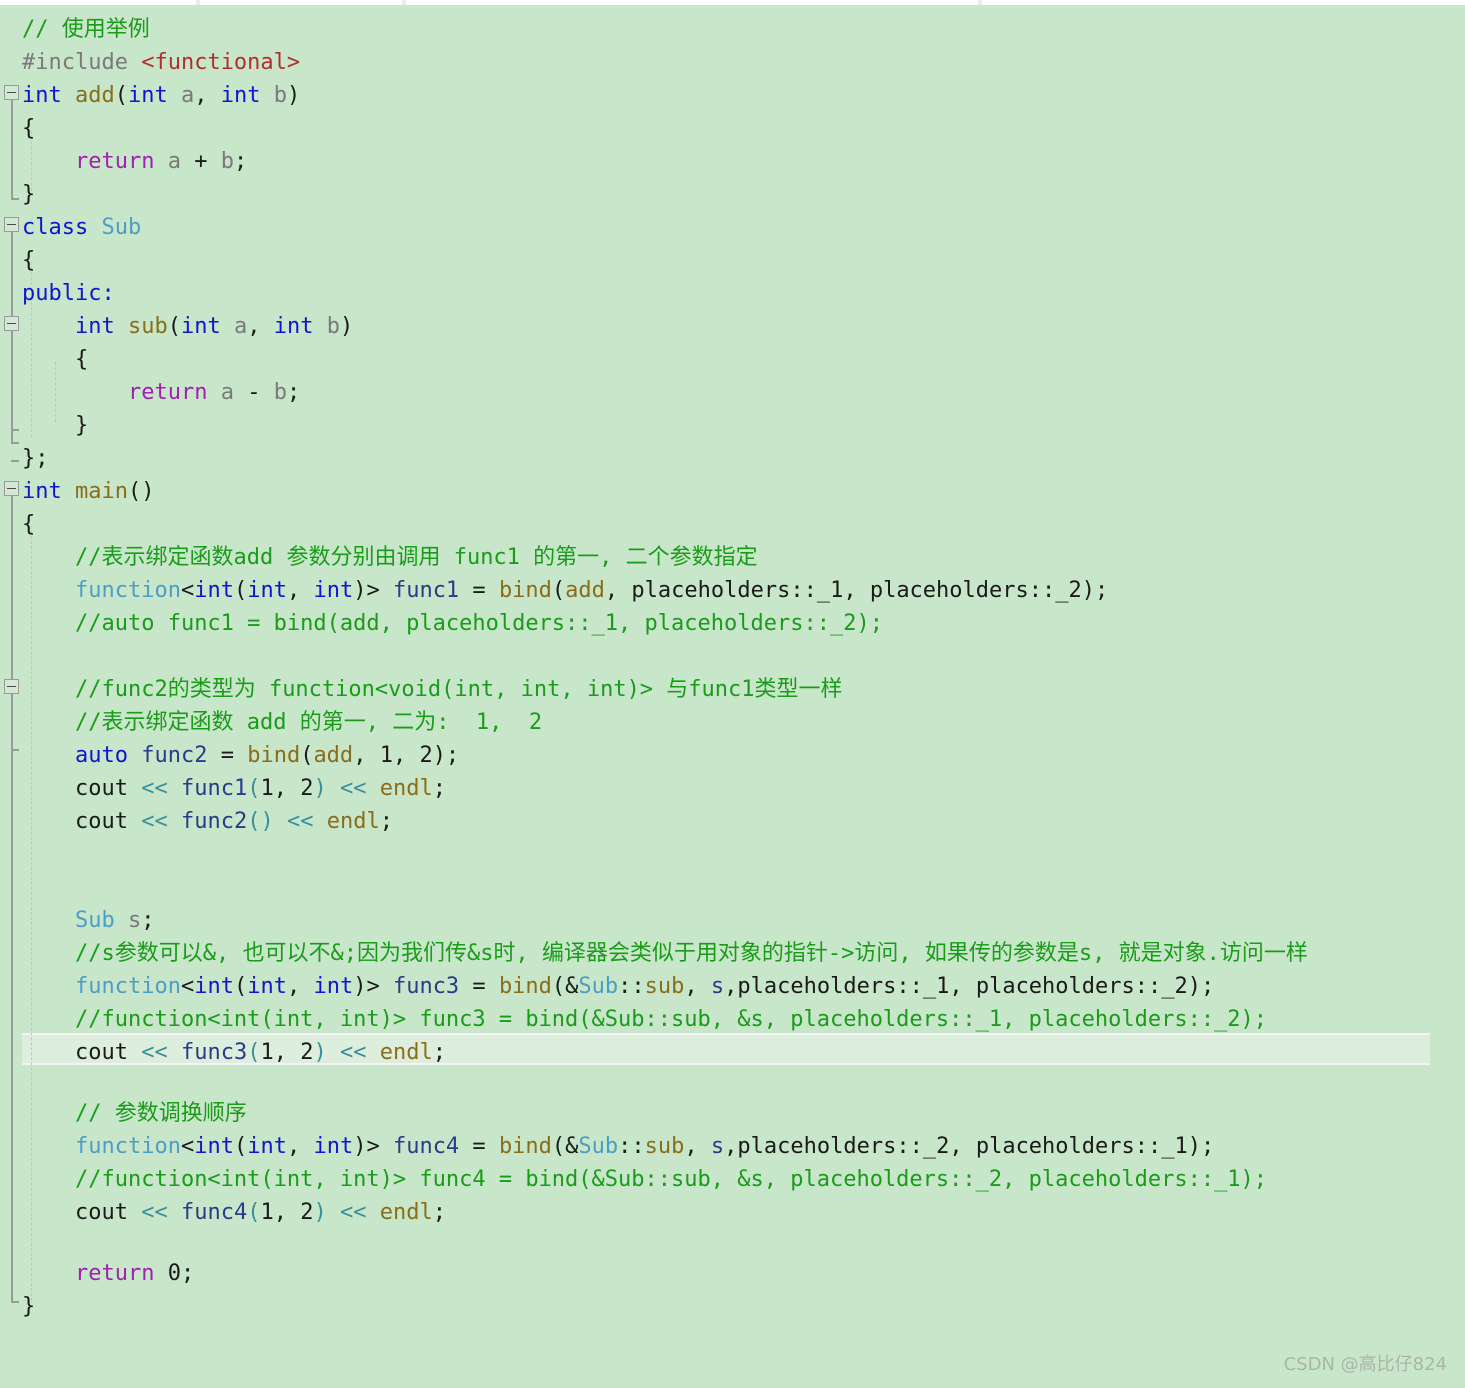 The image size is (1465, 1388). Describe the element at coordinates (160, 1113) in the screenshot. I see `code-token: // 参数调换顺序` at that location.